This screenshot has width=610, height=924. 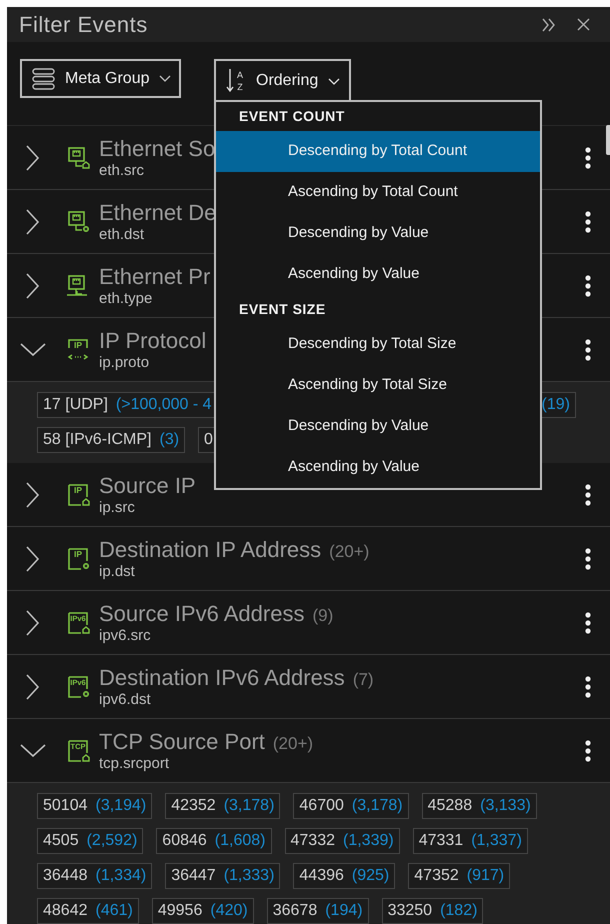 I want to click on value-tag: 36678 (194), so click(x=317, y=911).